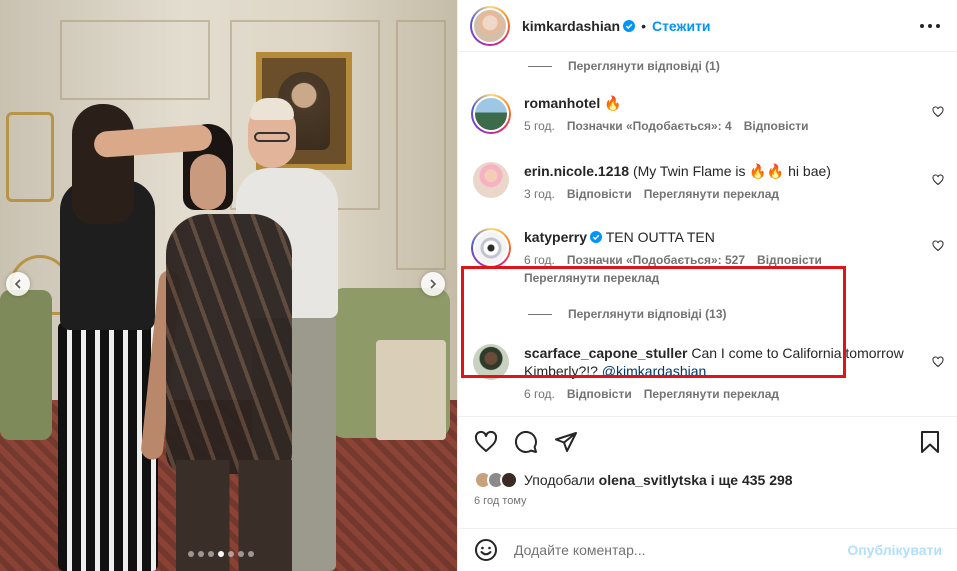 Image resolution: width=957 pixels, height=571 pixels. I want to click on comment-text: (My Twin Flame is 🔥🔥 hi bae), so click(731, 171).